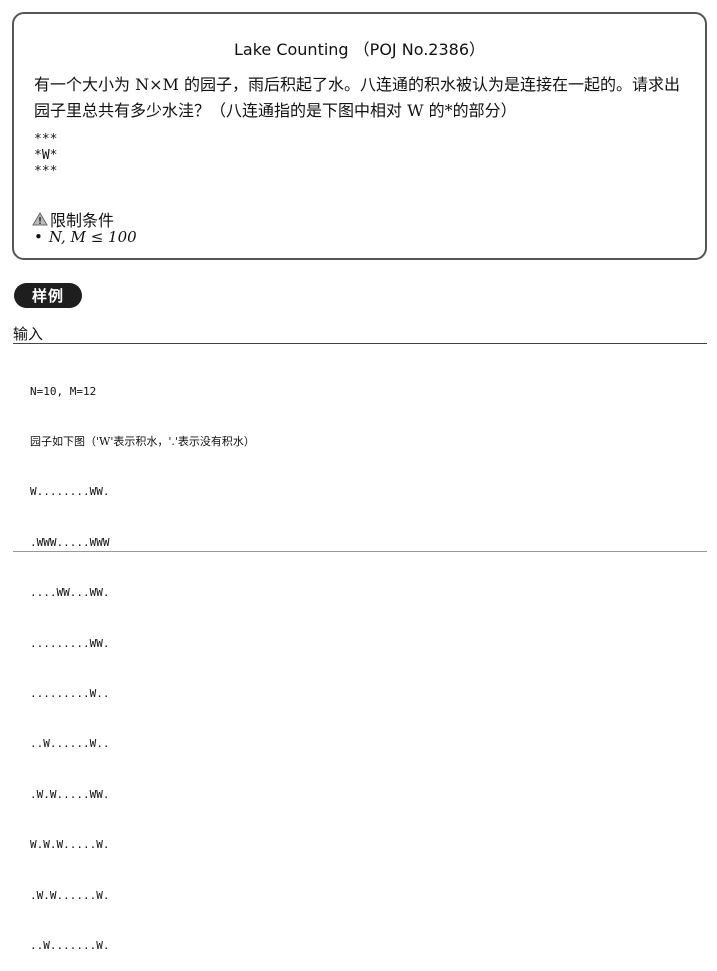 This screenshot has height=971, width=717. I want to click on constraint-item: • N, M ≤ 100, so click(85, 237).